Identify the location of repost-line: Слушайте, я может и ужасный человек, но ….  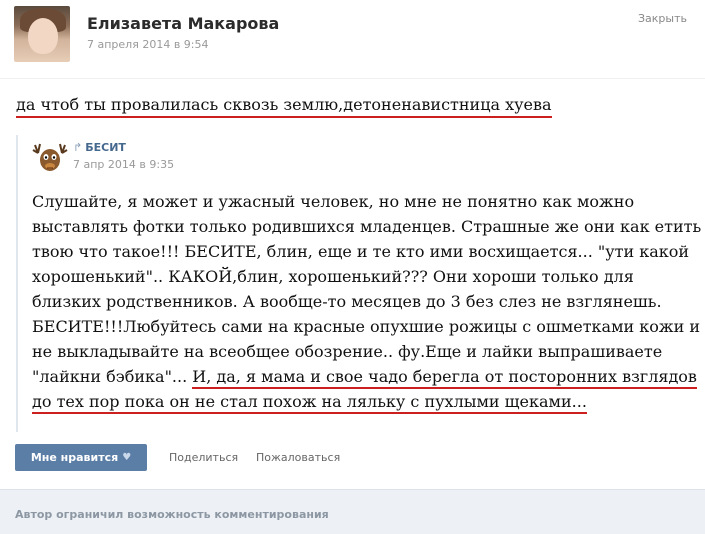
(333, 201).